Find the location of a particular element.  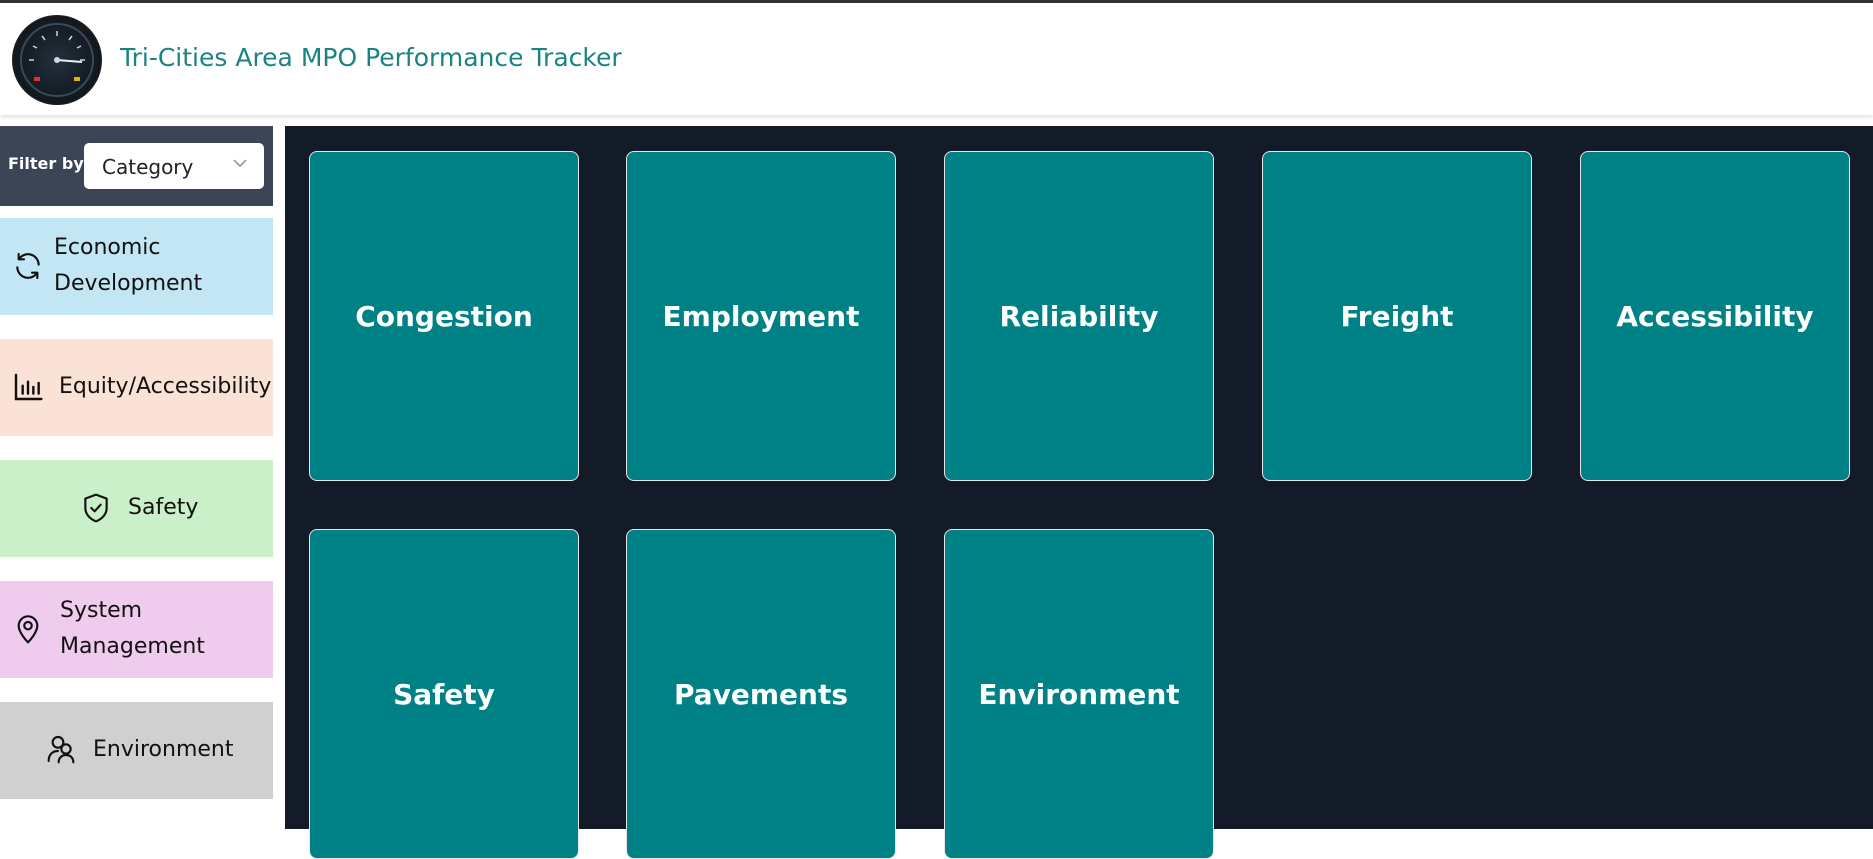

tile-label: Pavements is located at coordinates (761, 694).